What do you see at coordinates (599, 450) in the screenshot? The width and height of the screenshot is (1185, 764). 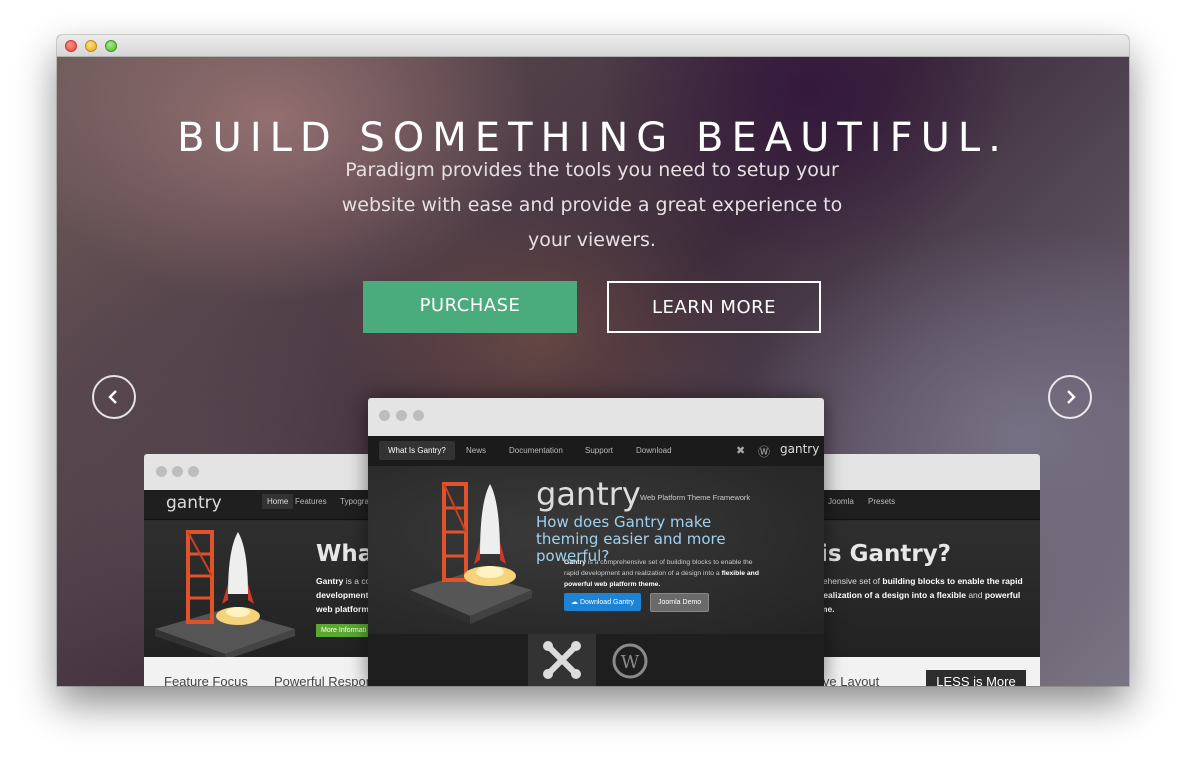 I see `mock-nav-item: Support` at bounding box center [599, 450].